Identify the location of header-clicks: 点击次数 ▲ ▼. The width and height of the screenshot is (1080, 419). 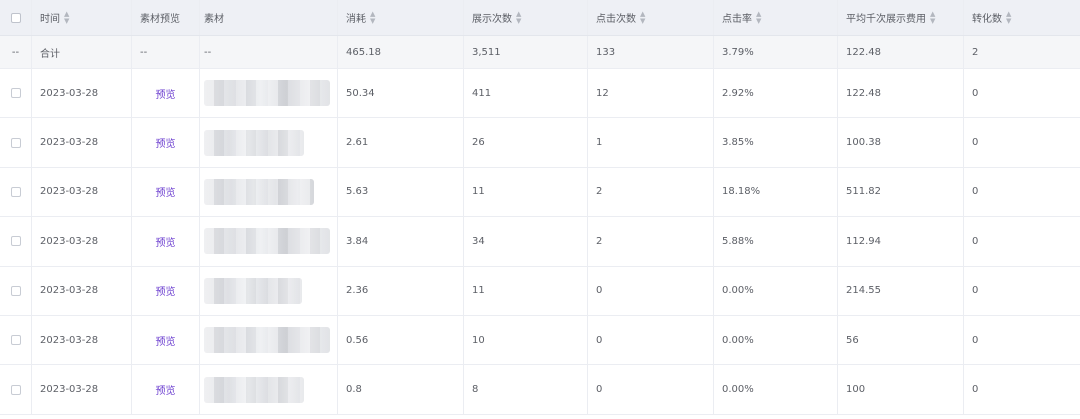
(651, 17).